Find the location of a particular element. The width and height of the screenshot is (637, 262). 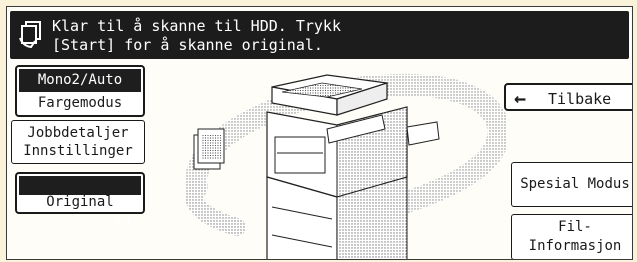

back-button: ← Tilbake is located at coordinates (568, 97).